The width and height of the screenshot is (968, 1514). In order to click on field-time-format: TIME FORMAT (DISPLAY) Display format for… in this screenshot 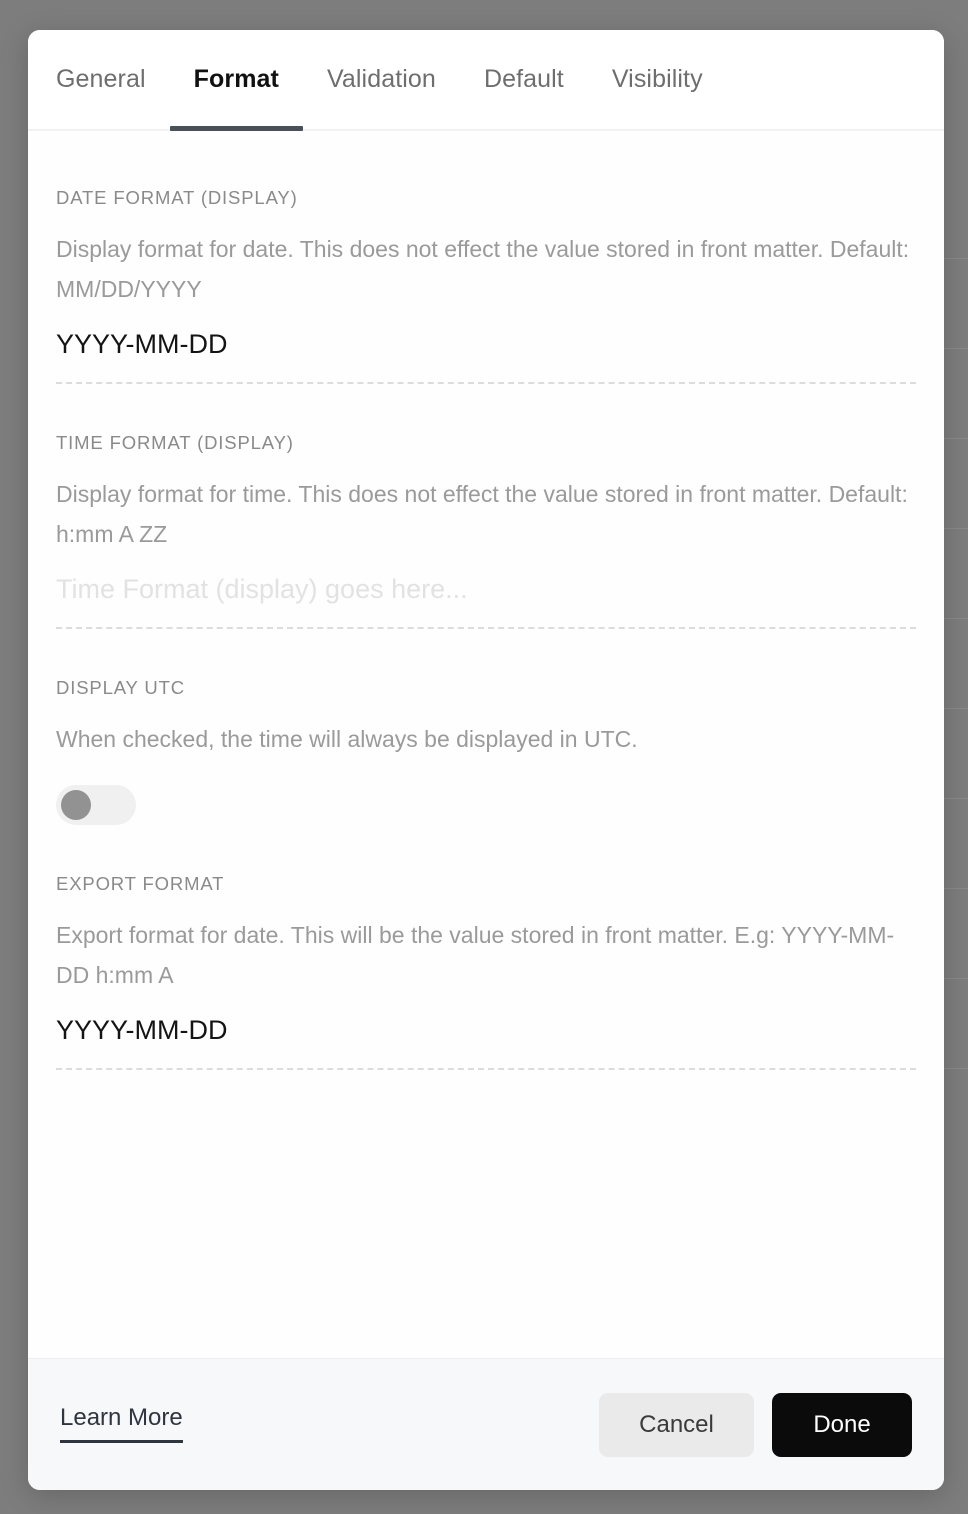, I will do `click(486, 530)`.